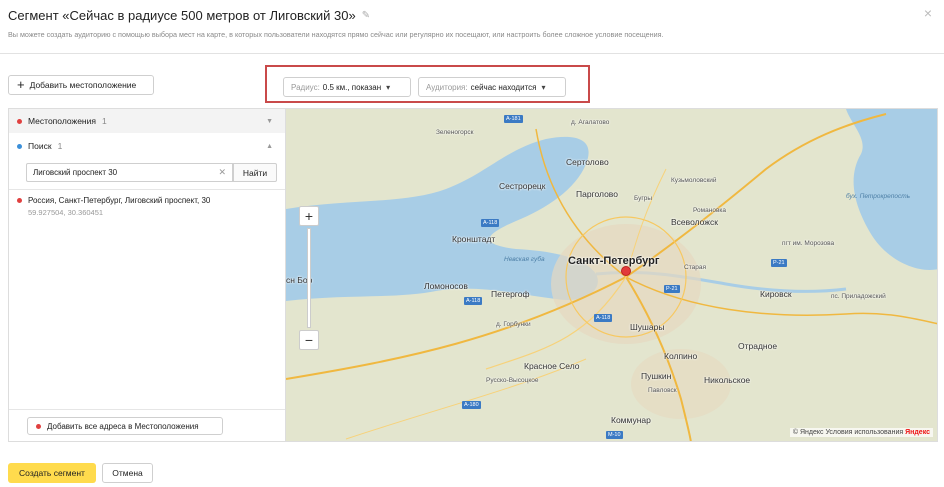 The height and width of the screenshot is (487, 944). I want to click on zoom-slider, so click(309, 278).